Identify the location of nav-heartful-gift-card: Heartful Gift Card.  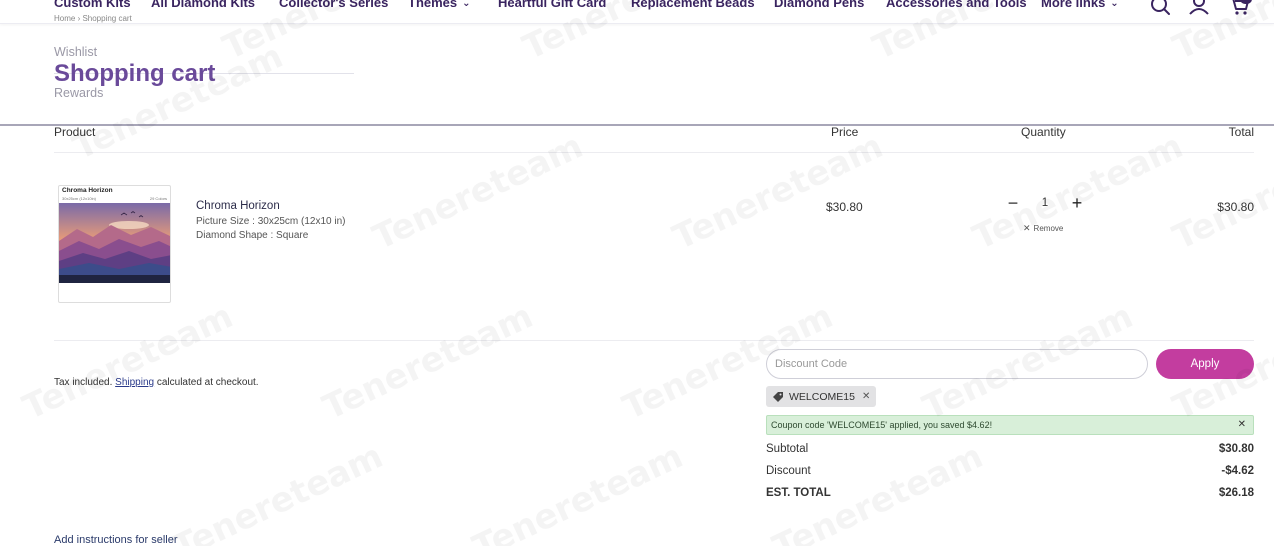
(552, 5).